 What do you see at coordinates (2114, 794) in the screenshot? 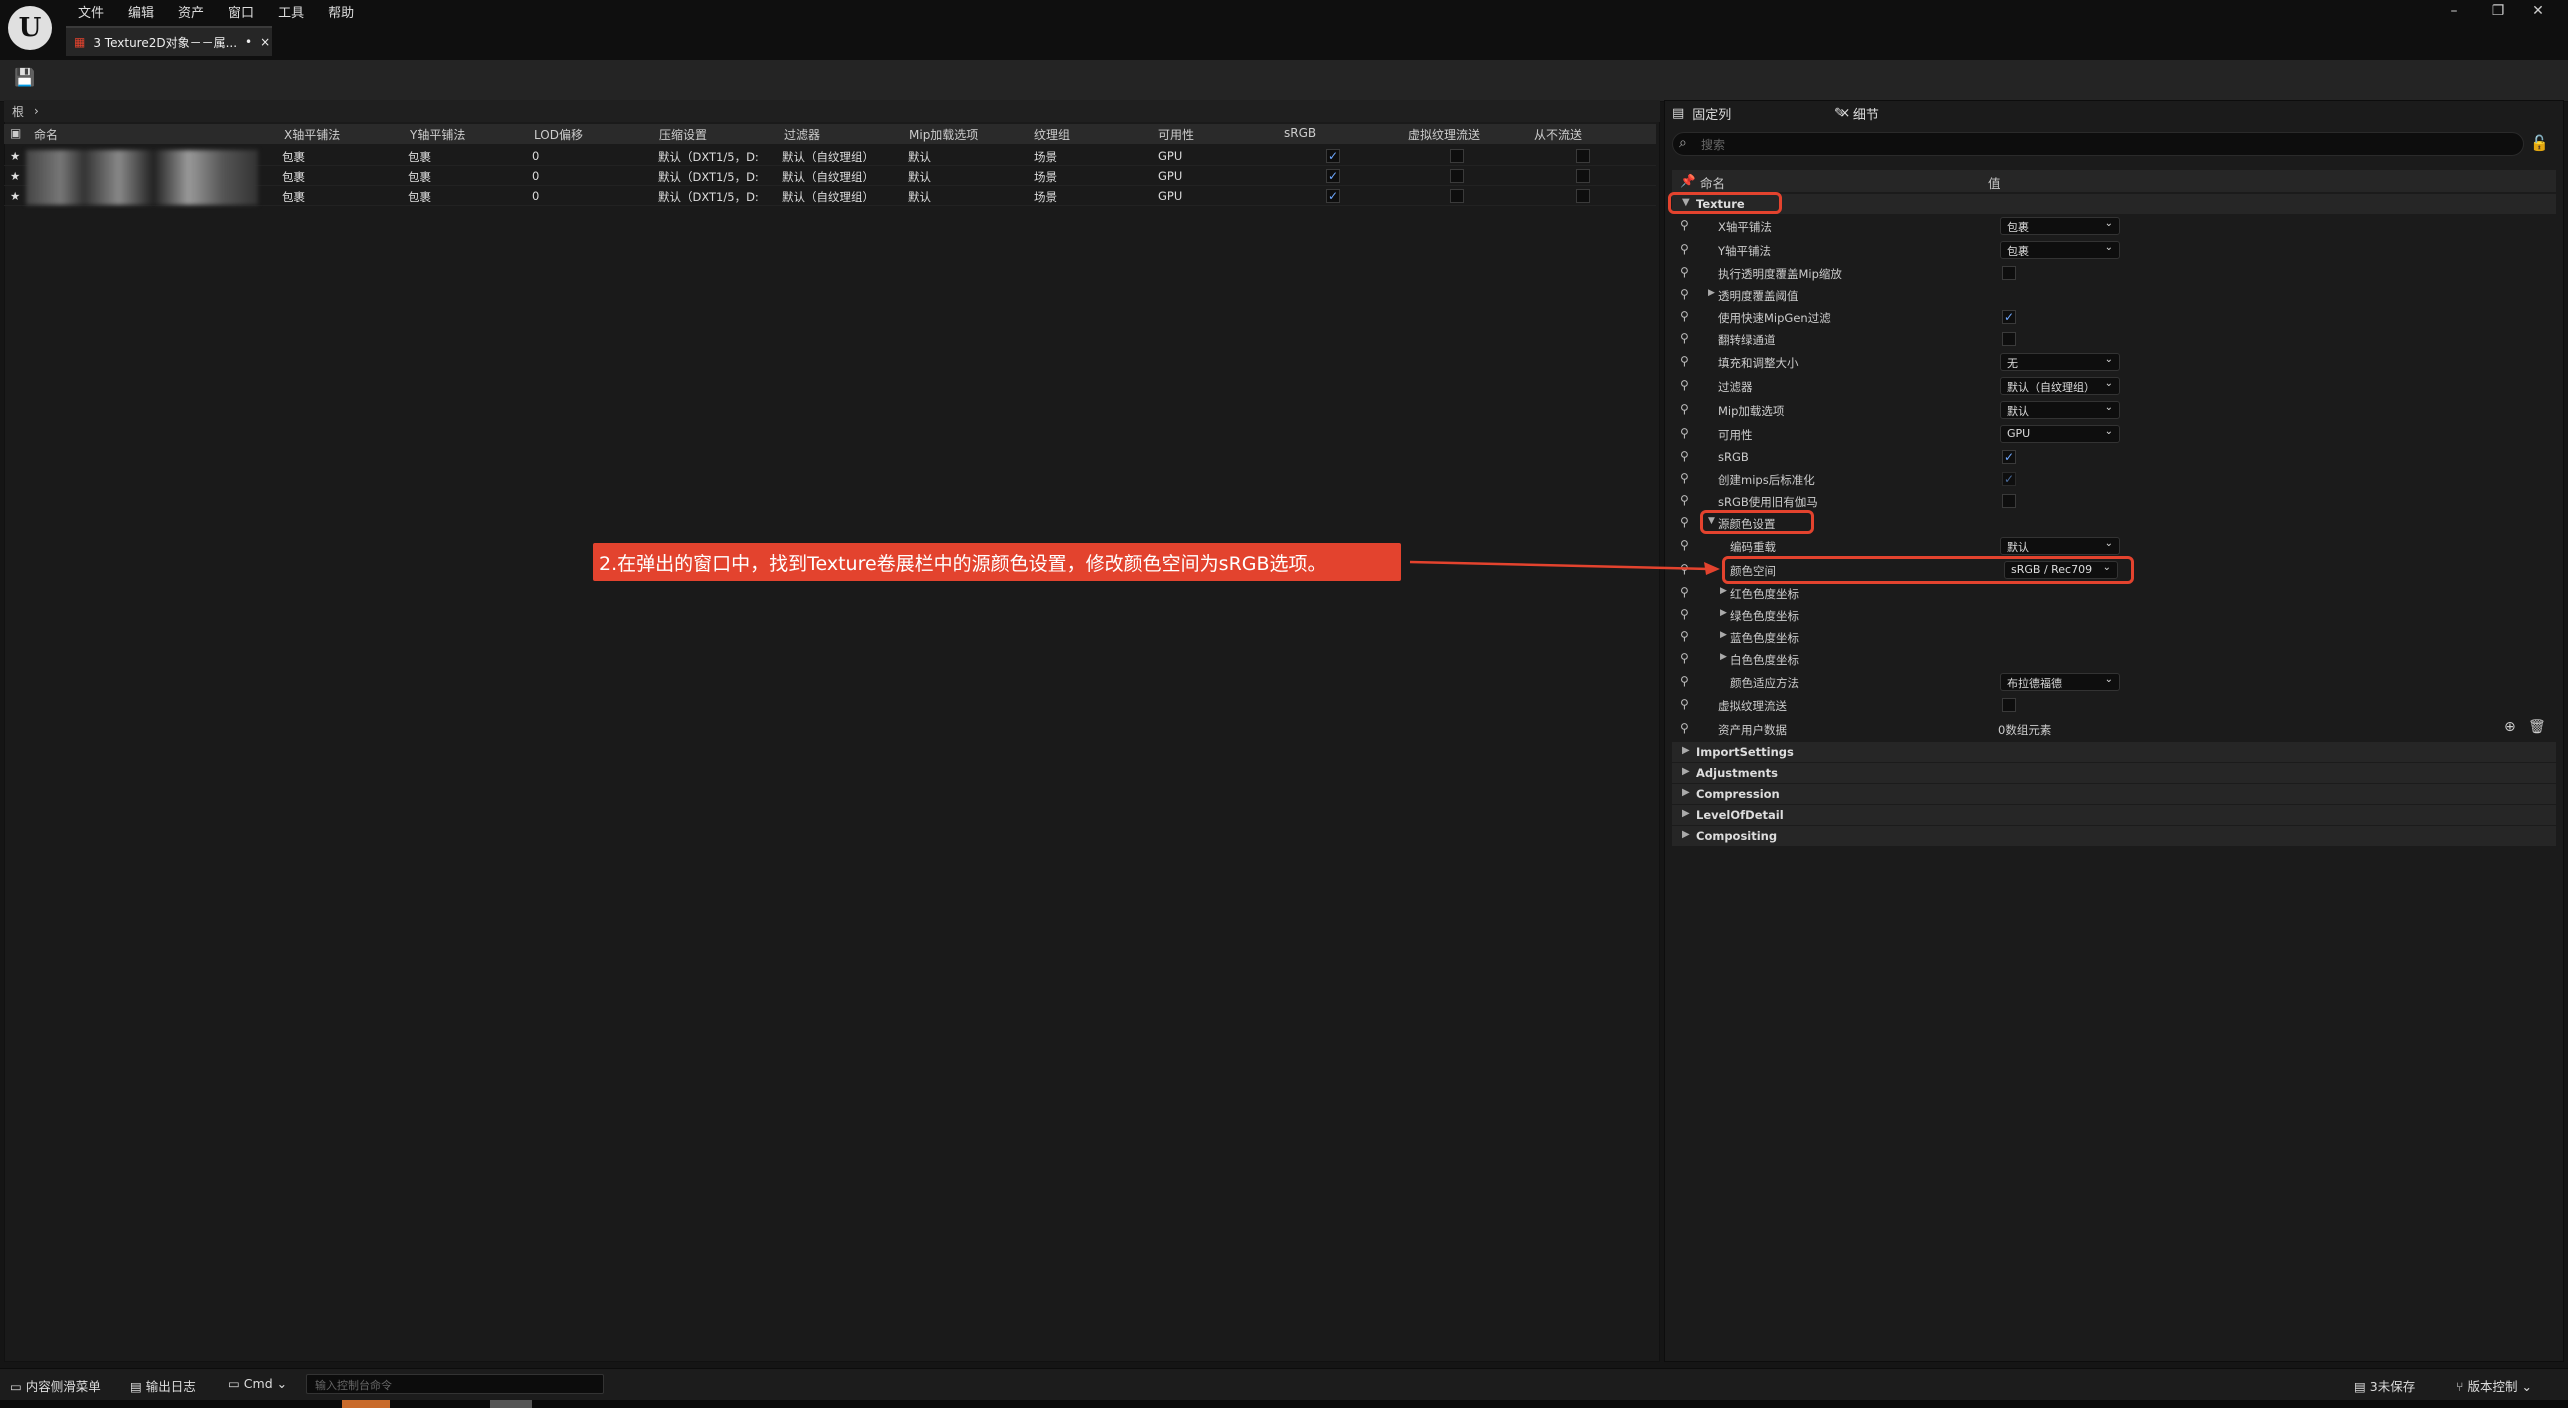
I see `section-compression: ▶ Compression` at bounding box center [2114, 794].